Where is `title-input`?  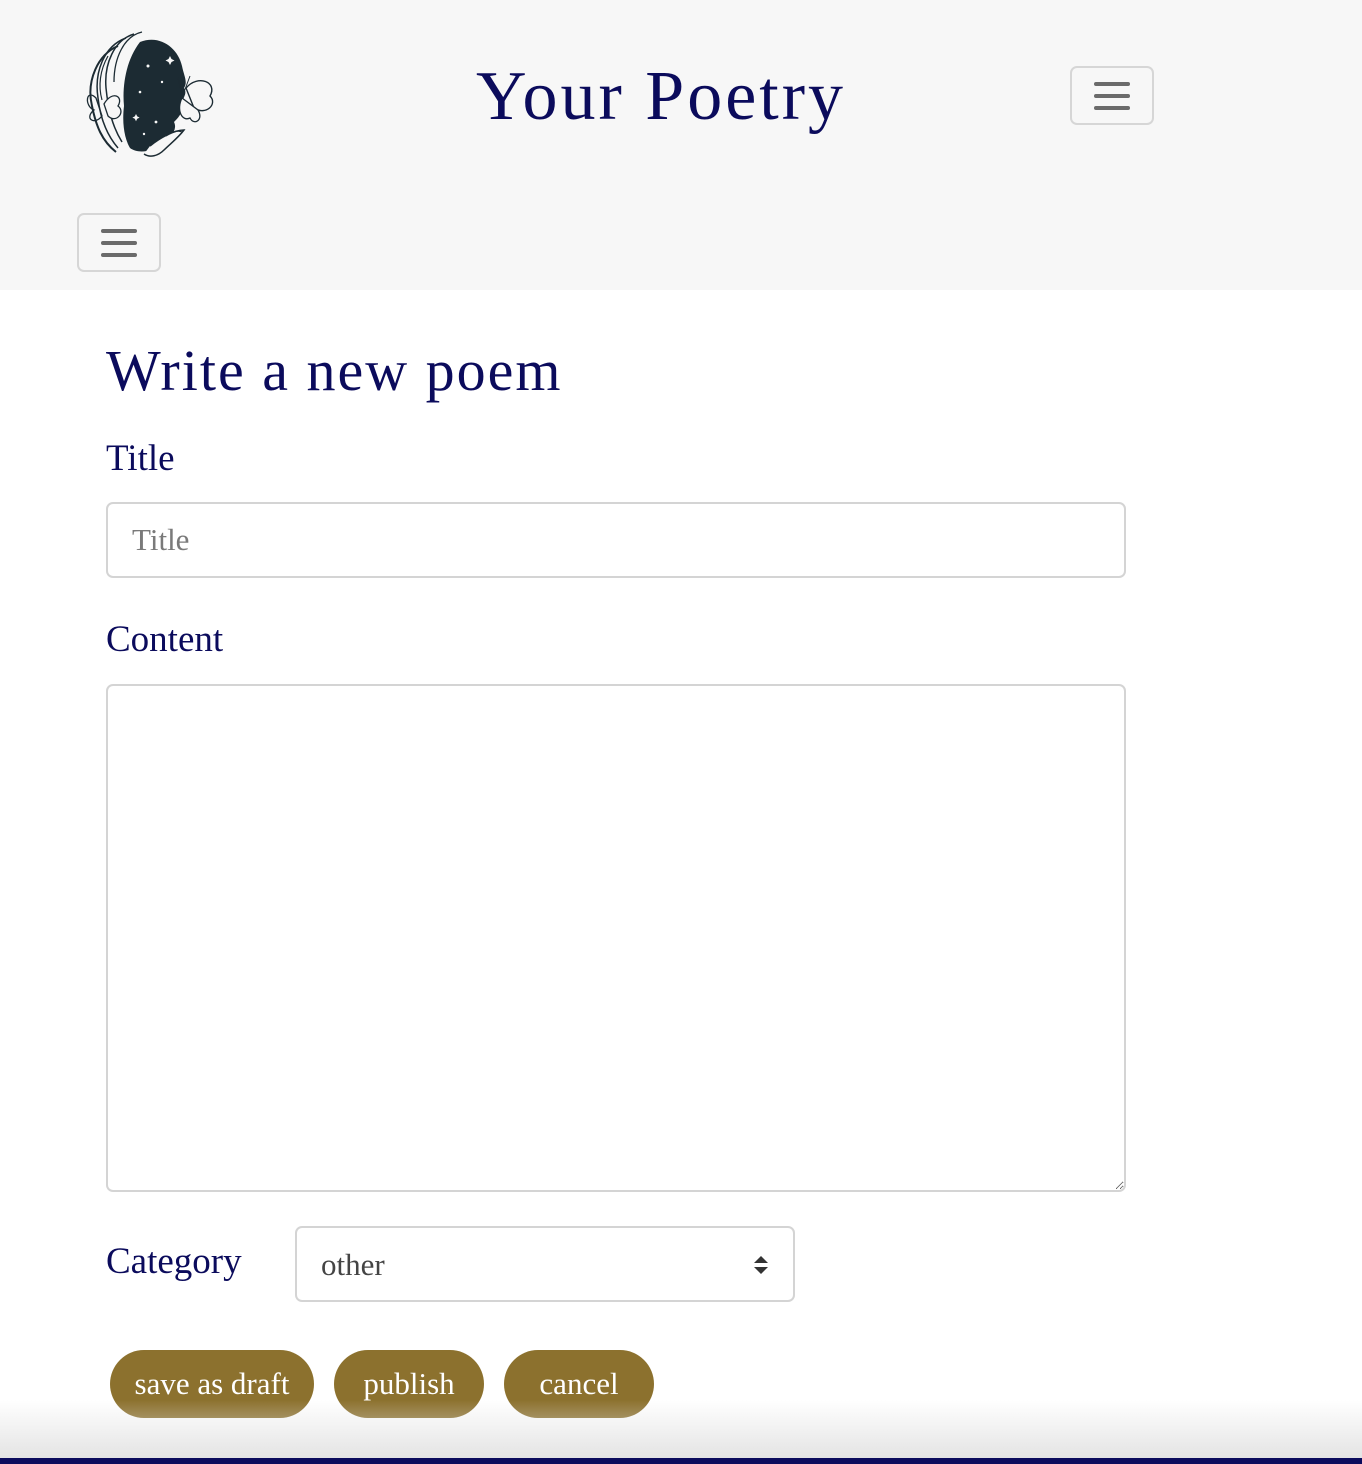
title-input is located at coordinates (616, 540).